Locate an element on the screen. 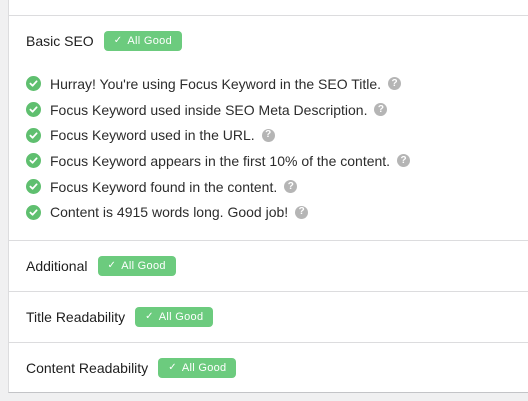 This screenshot has height=401, width=528. check-text: Content is 4915 words long. Good job! is located at coordinates (169, 212).